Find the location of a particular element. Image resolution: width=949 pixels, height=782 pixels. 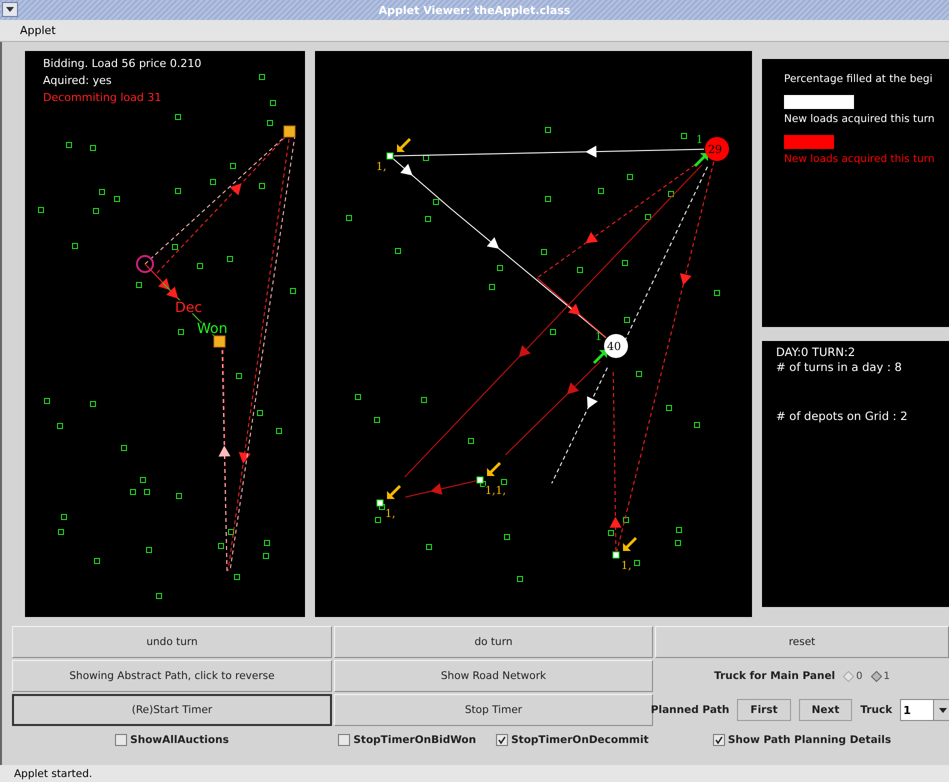

checkbox-option: ShowAllAuctions is located at coordinates (172, 740).